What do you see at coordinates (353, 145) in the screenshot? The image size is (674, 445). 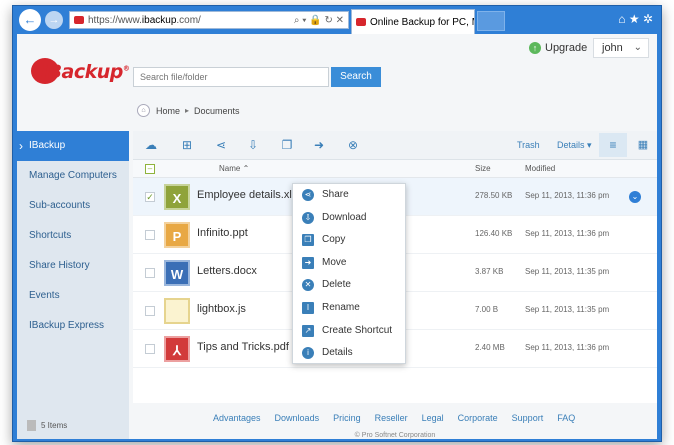 I see `delete-icon: ⊗` at bounding box center [353, 145].